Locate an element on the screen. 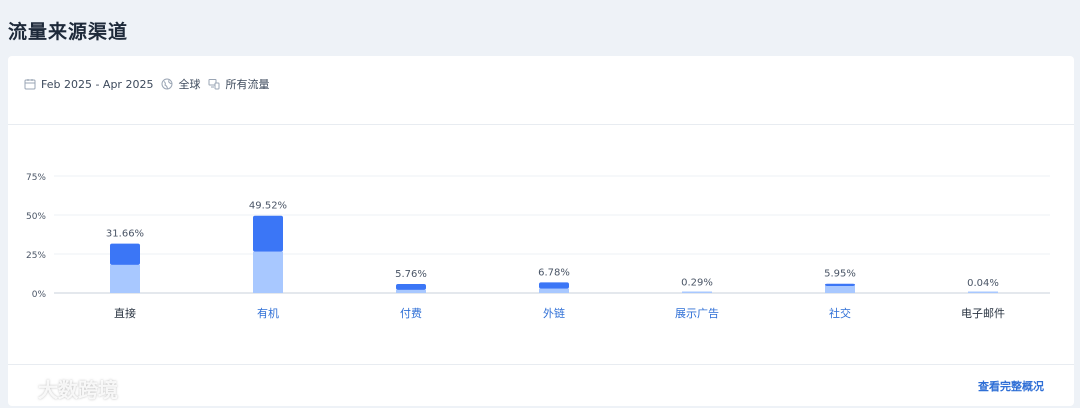 This screenshot has width=1080, height=408. watermark: 大数跨境 is located at coordinates (64, 388).